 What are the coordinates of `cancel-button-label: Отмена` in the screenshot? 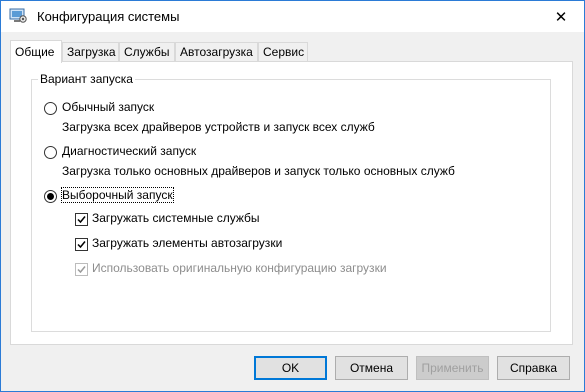 It's located at (371, 368).